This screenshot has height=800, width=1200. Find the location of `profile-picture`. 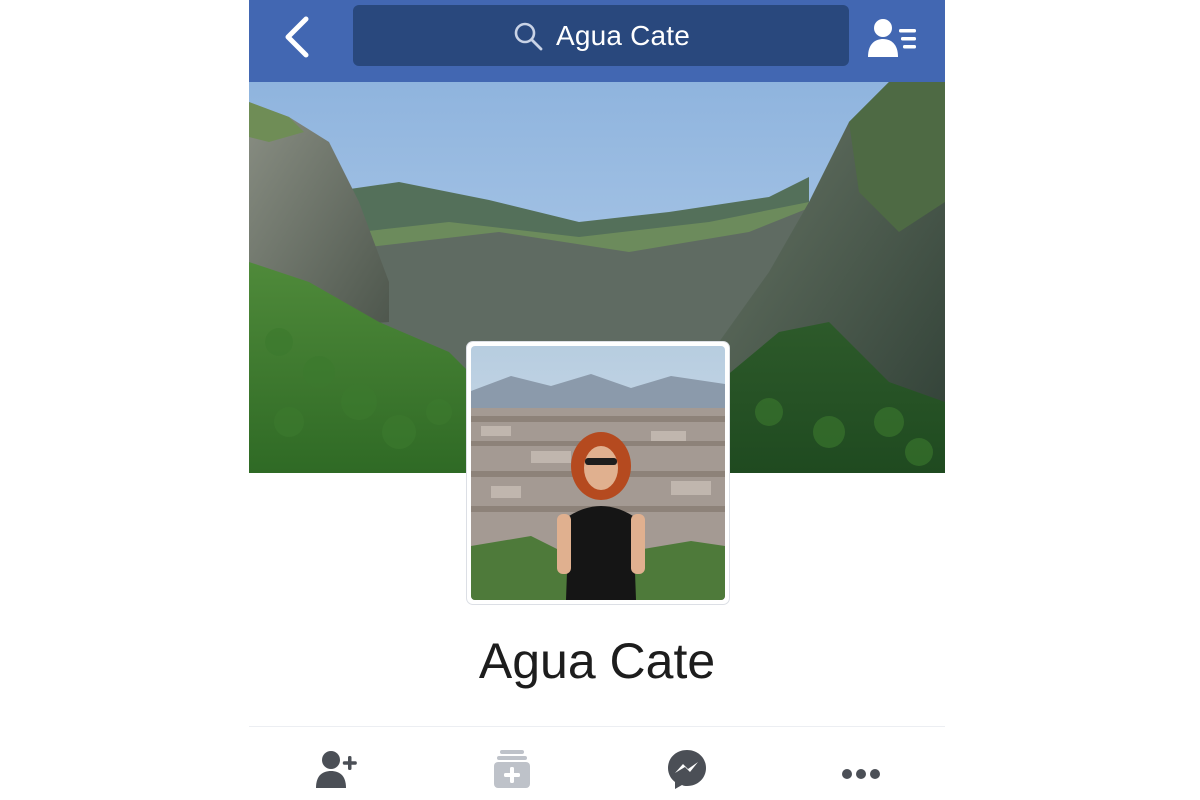

profile-picture is located at coordinates (598, 473).